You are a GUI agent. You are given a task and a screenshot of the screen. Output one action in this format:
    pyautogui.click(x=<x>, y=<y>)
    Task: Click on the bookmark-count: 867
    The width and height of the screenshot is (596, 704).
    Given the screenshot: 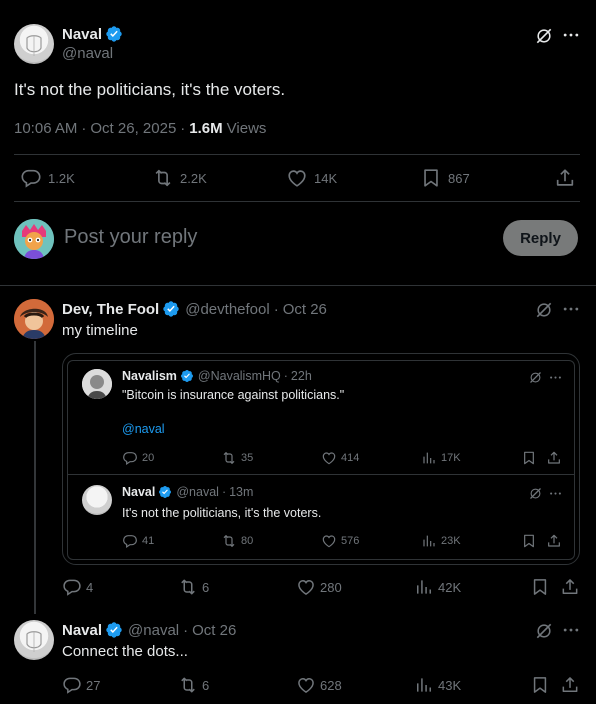 What is the action you would take?
    pyautogui.click(x=459, y=178)
    